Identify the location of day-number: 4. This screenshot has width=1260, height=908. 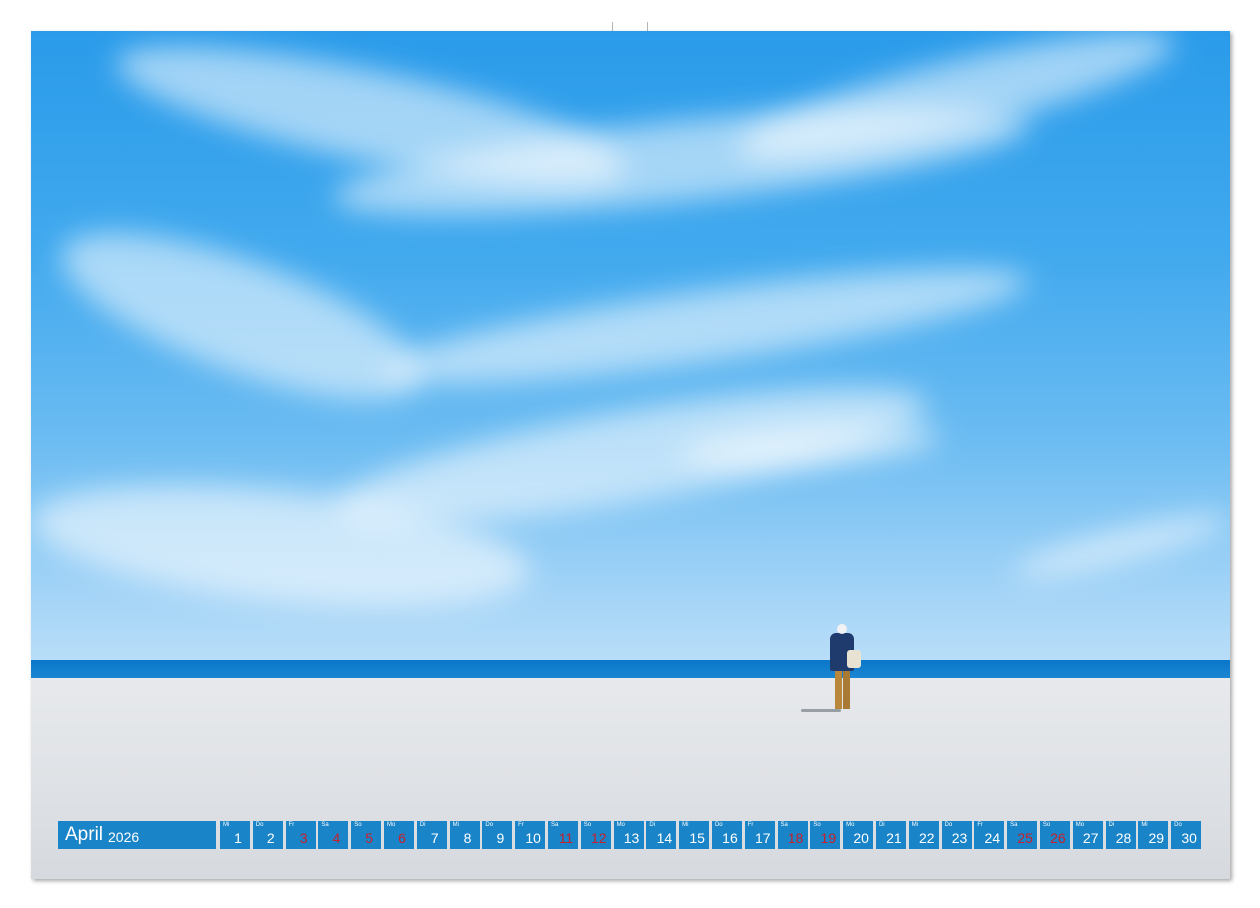
(336, 838).